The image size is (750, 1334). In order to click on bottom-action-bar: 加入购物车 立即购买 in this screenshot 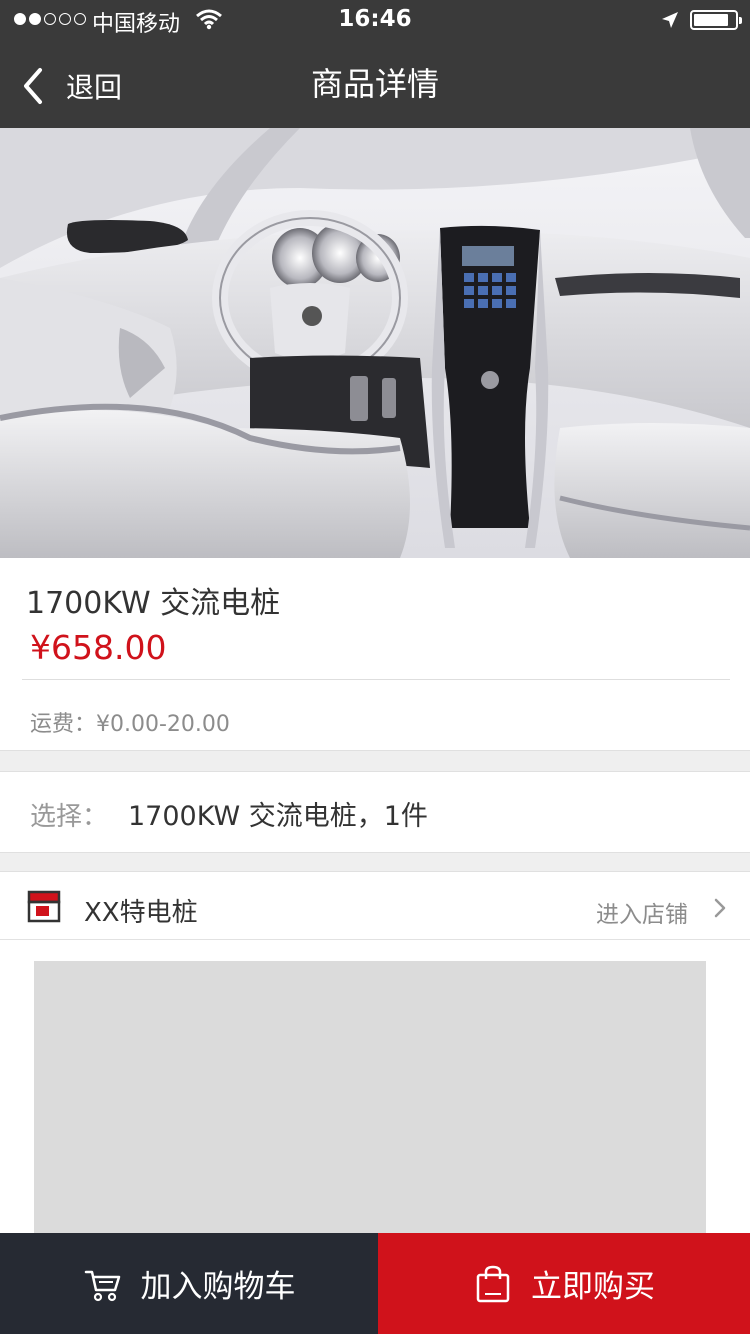, I will do `click(375, 1283)`.